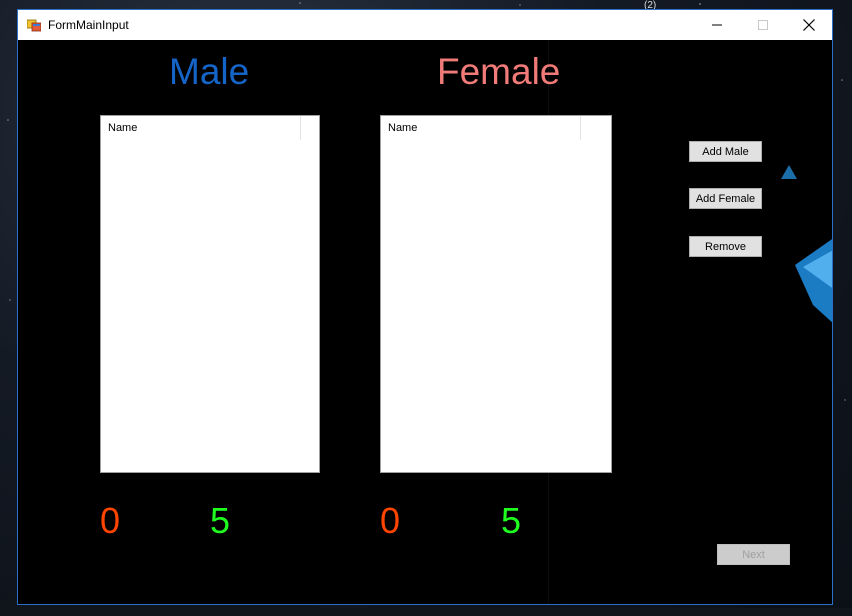  What do you see at coordinates (753, 554) in the screenshot?
I see `next-button: Next` at bounding box center [753, 554].